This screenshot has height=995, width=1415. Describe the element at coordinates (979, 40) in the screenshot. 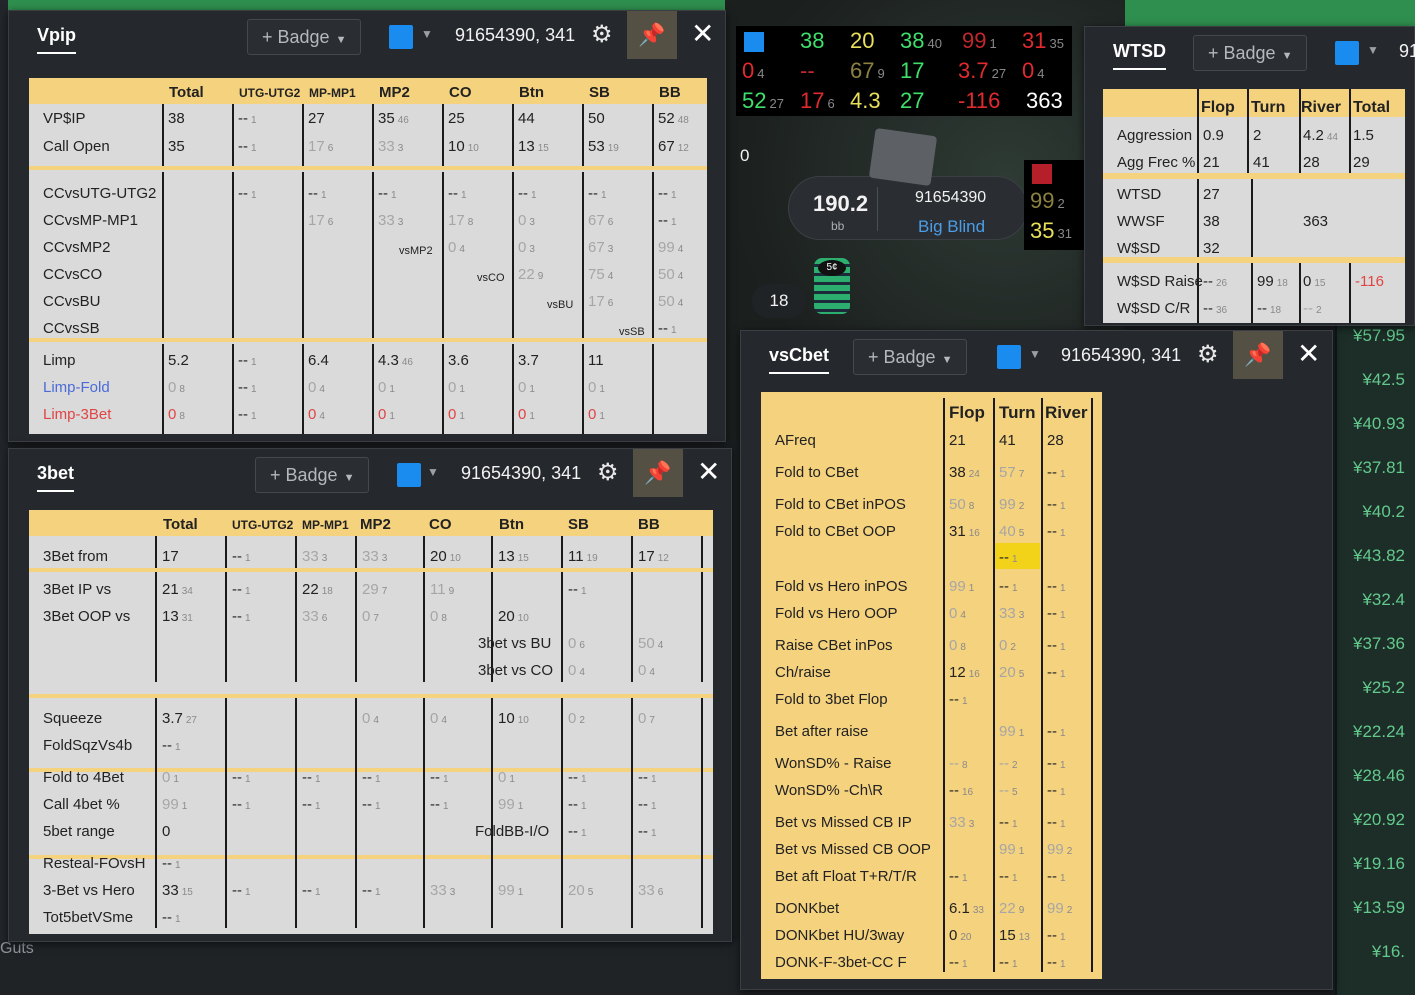

I see `hud-stat: 99 1` at that location.